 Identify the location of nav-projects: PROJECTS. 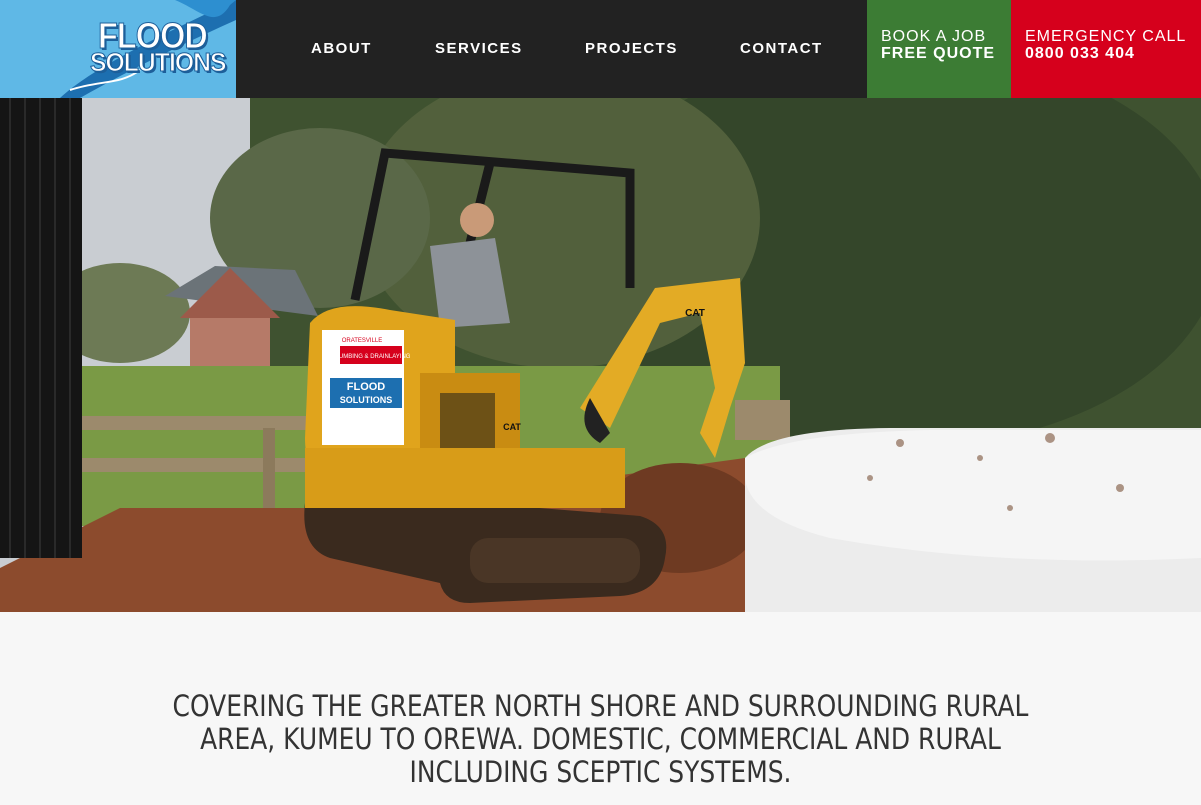
(631, 48).